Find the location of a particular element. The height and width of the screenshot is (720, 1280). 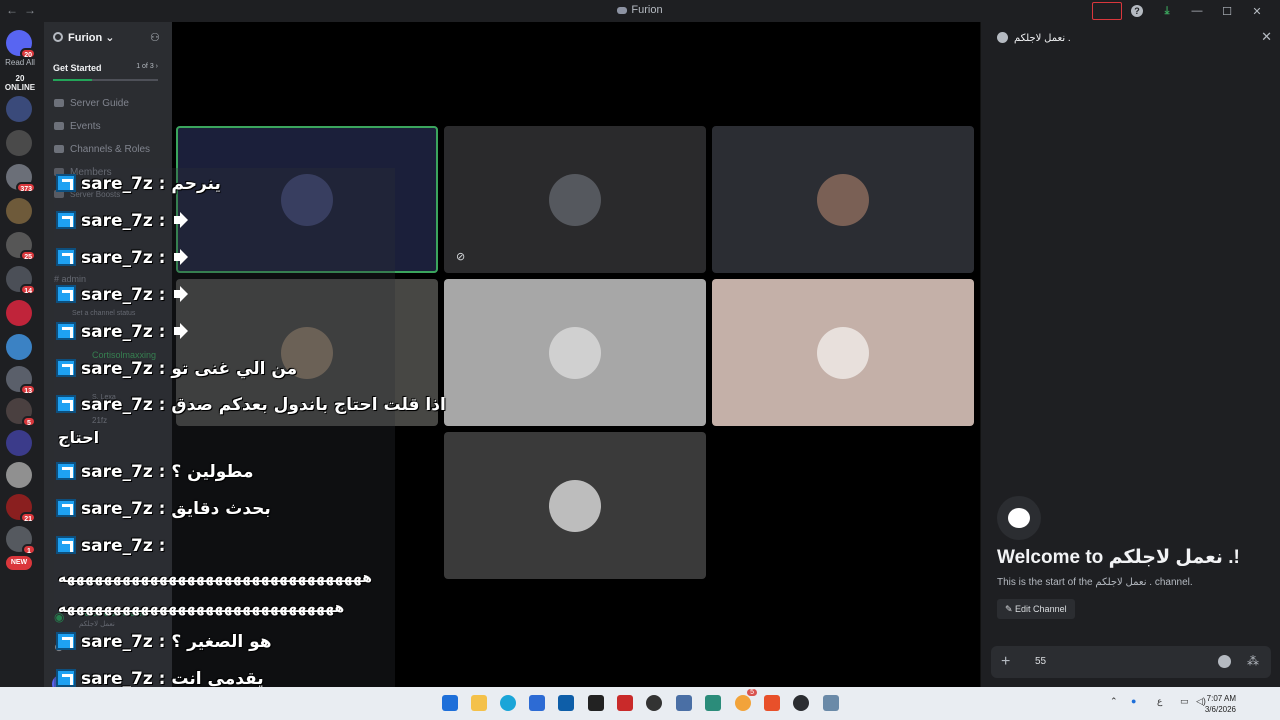

app-blue-icon is located at coordinates (684, 703).